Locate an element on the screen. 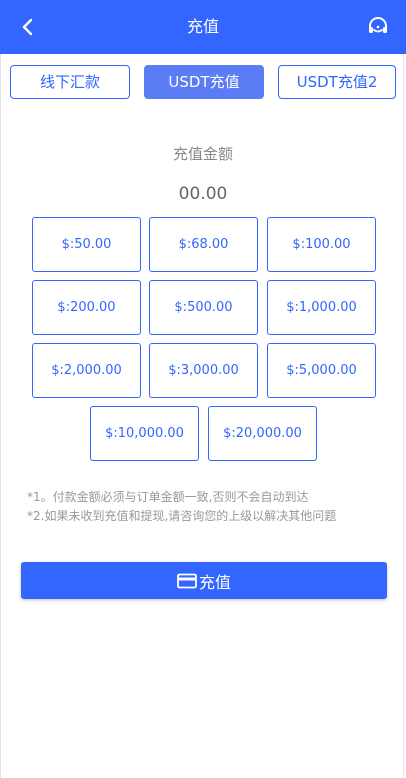 The height and width of the screenshot is (778, 406). headset-icon is located at coordinates (378, 25).